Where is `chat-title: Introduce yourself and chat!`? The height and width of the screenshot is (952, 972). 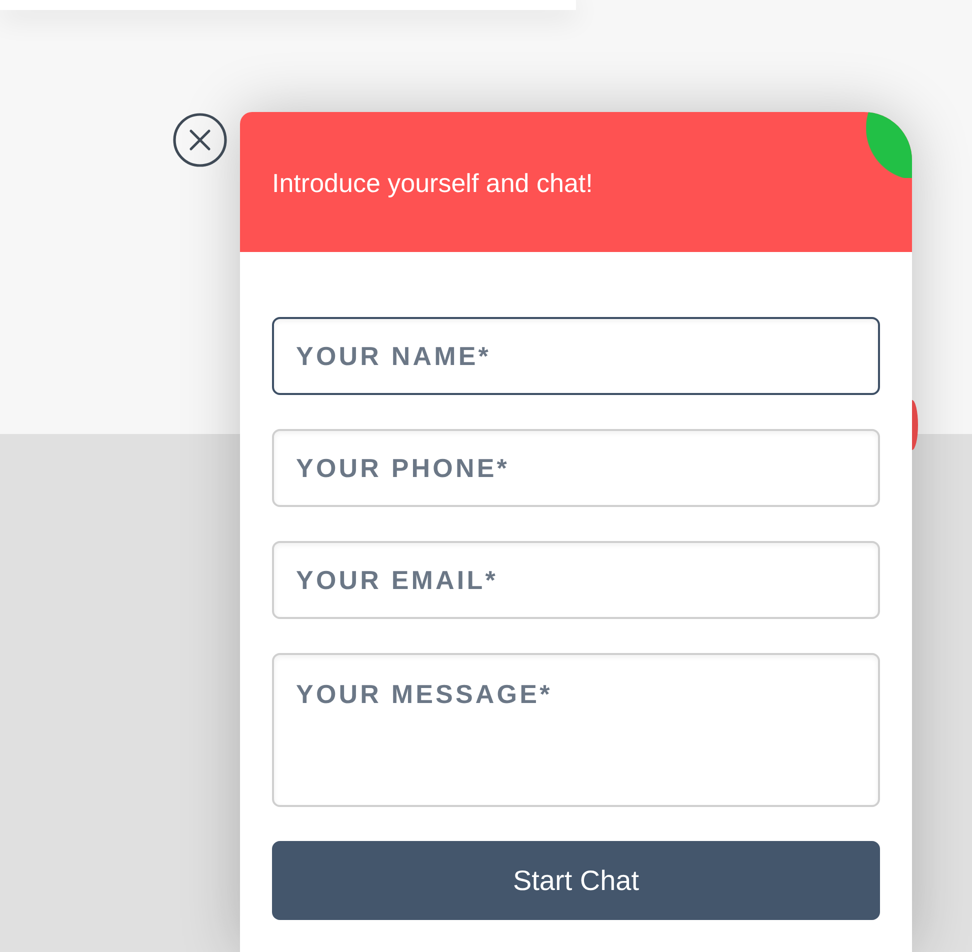 chat-title: Introduce yourself and chat! is located at coordinates (432, 183).